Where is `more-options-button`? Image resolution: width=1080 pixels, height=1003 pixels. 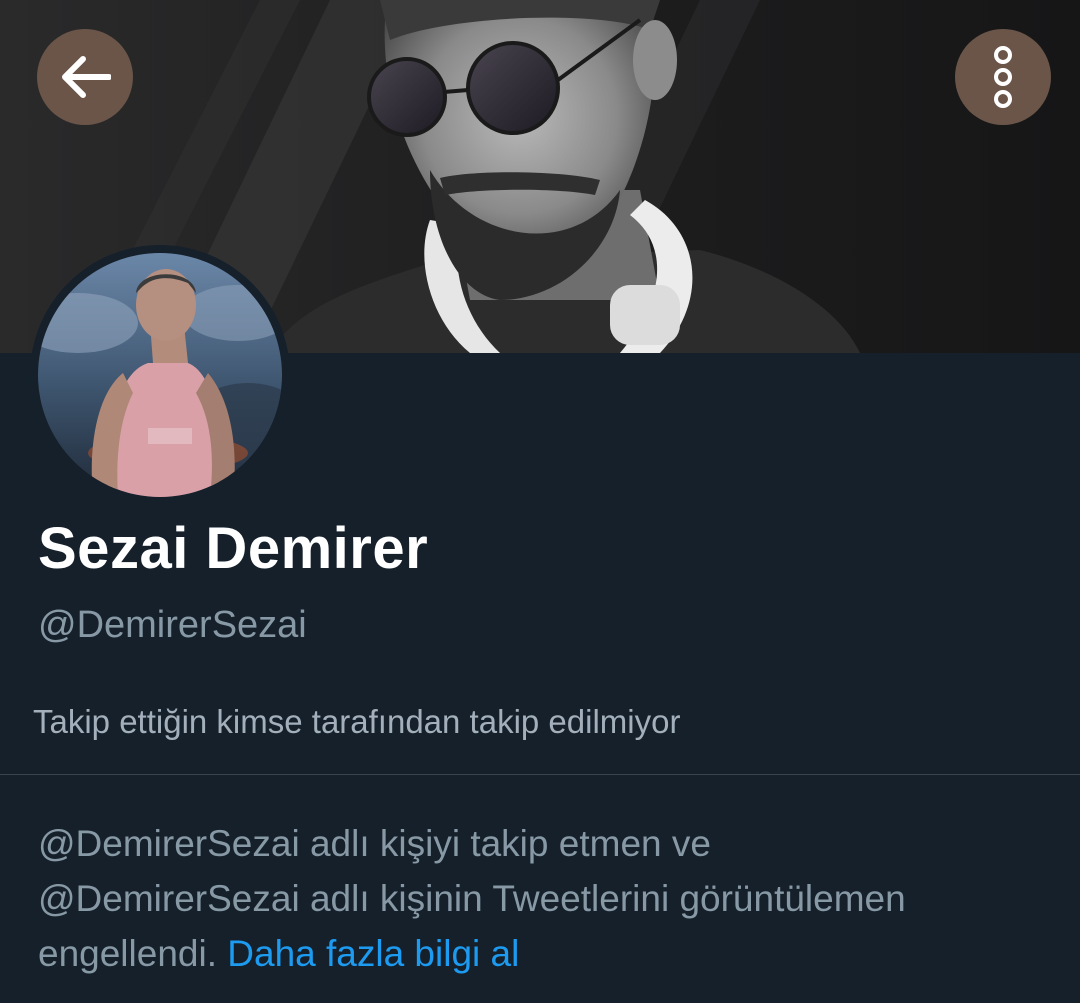
more-options-button is located at coordinates (1003, 77).